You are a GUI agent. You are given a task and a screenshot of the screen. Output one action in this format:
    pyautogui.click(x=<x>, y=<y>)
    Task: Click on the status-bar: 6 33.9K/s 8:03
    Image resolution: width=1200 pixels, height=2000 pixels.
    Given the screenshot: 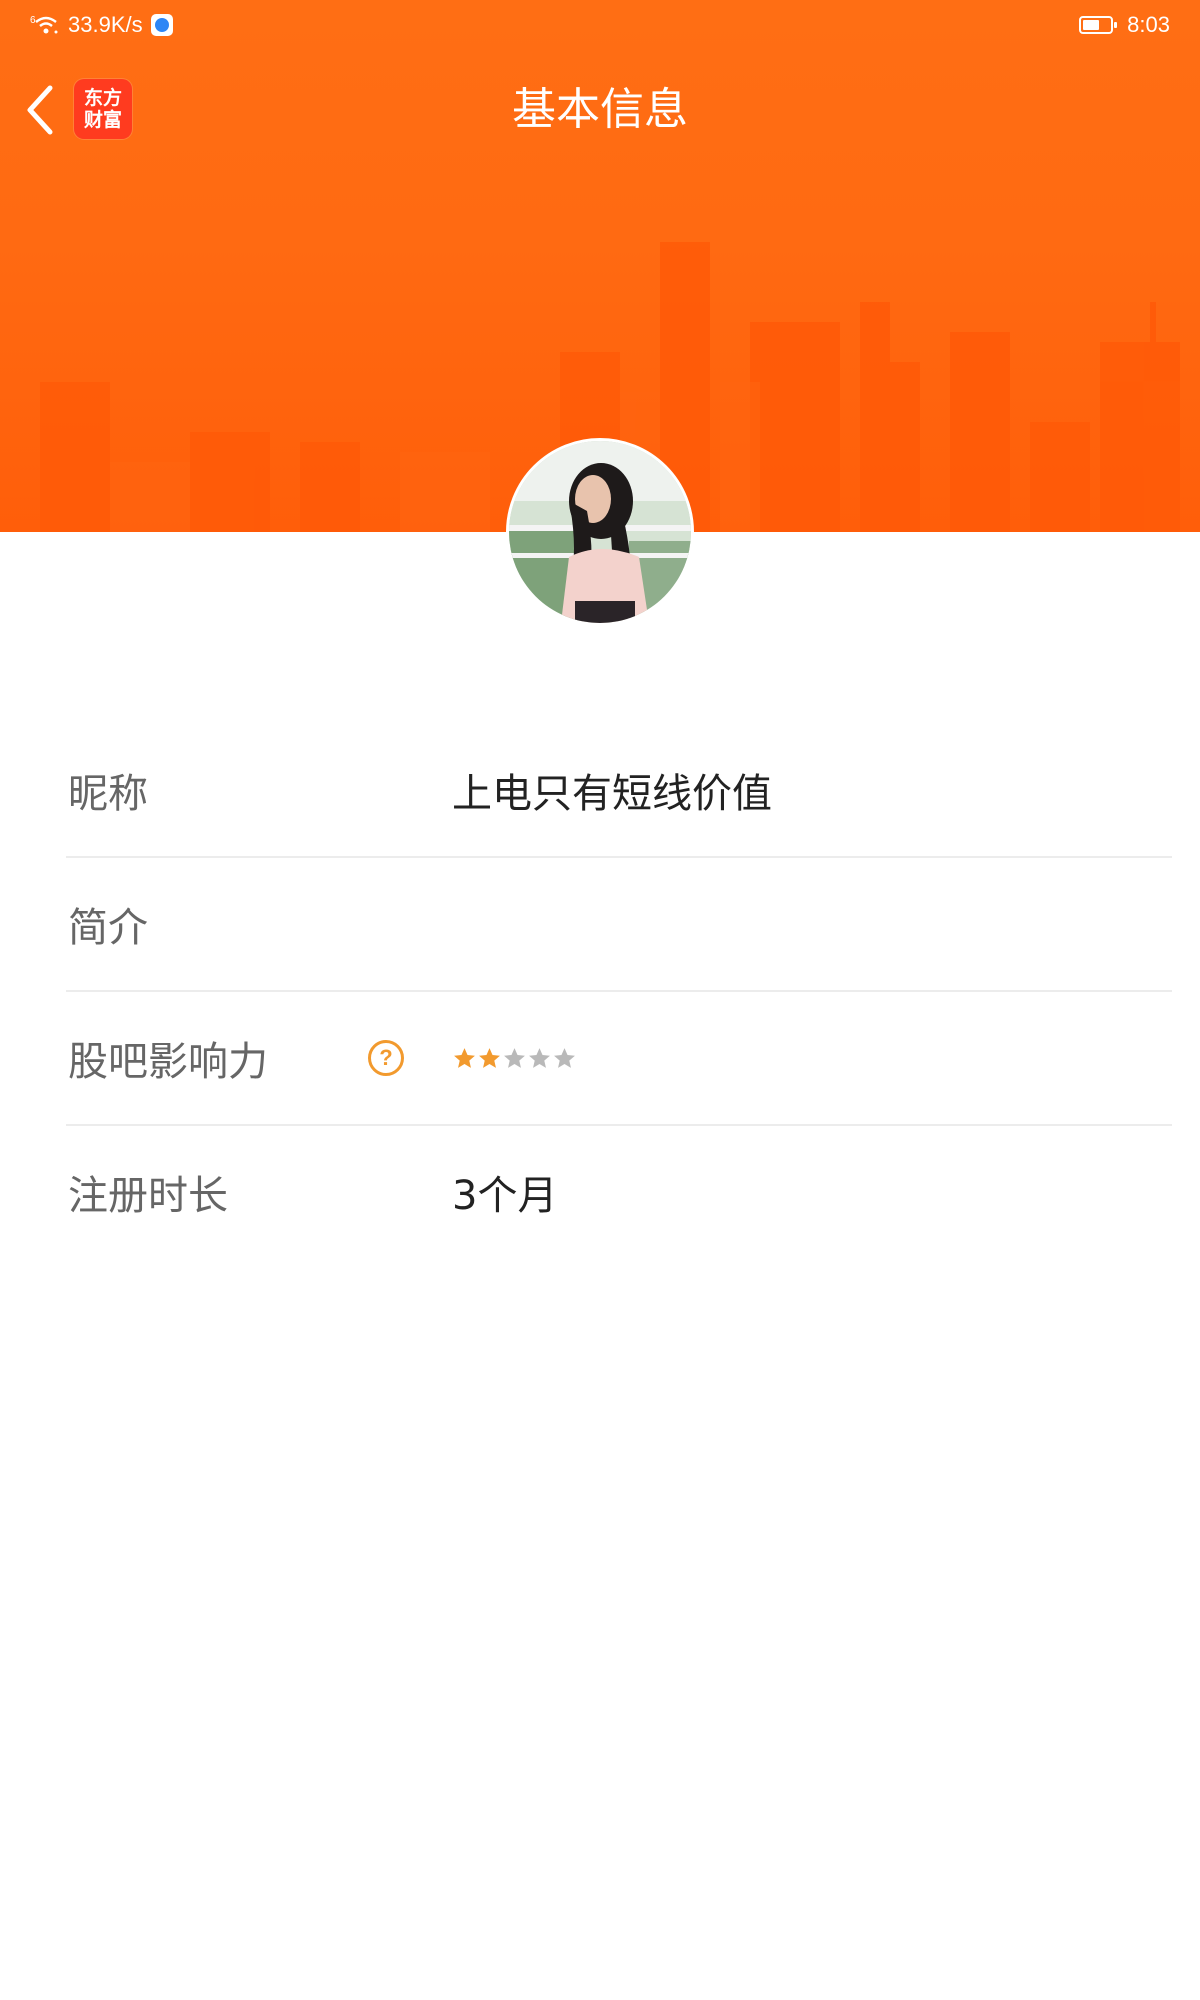 What is the action you would take?
    pyautogui.click(x=600, y=25)
    